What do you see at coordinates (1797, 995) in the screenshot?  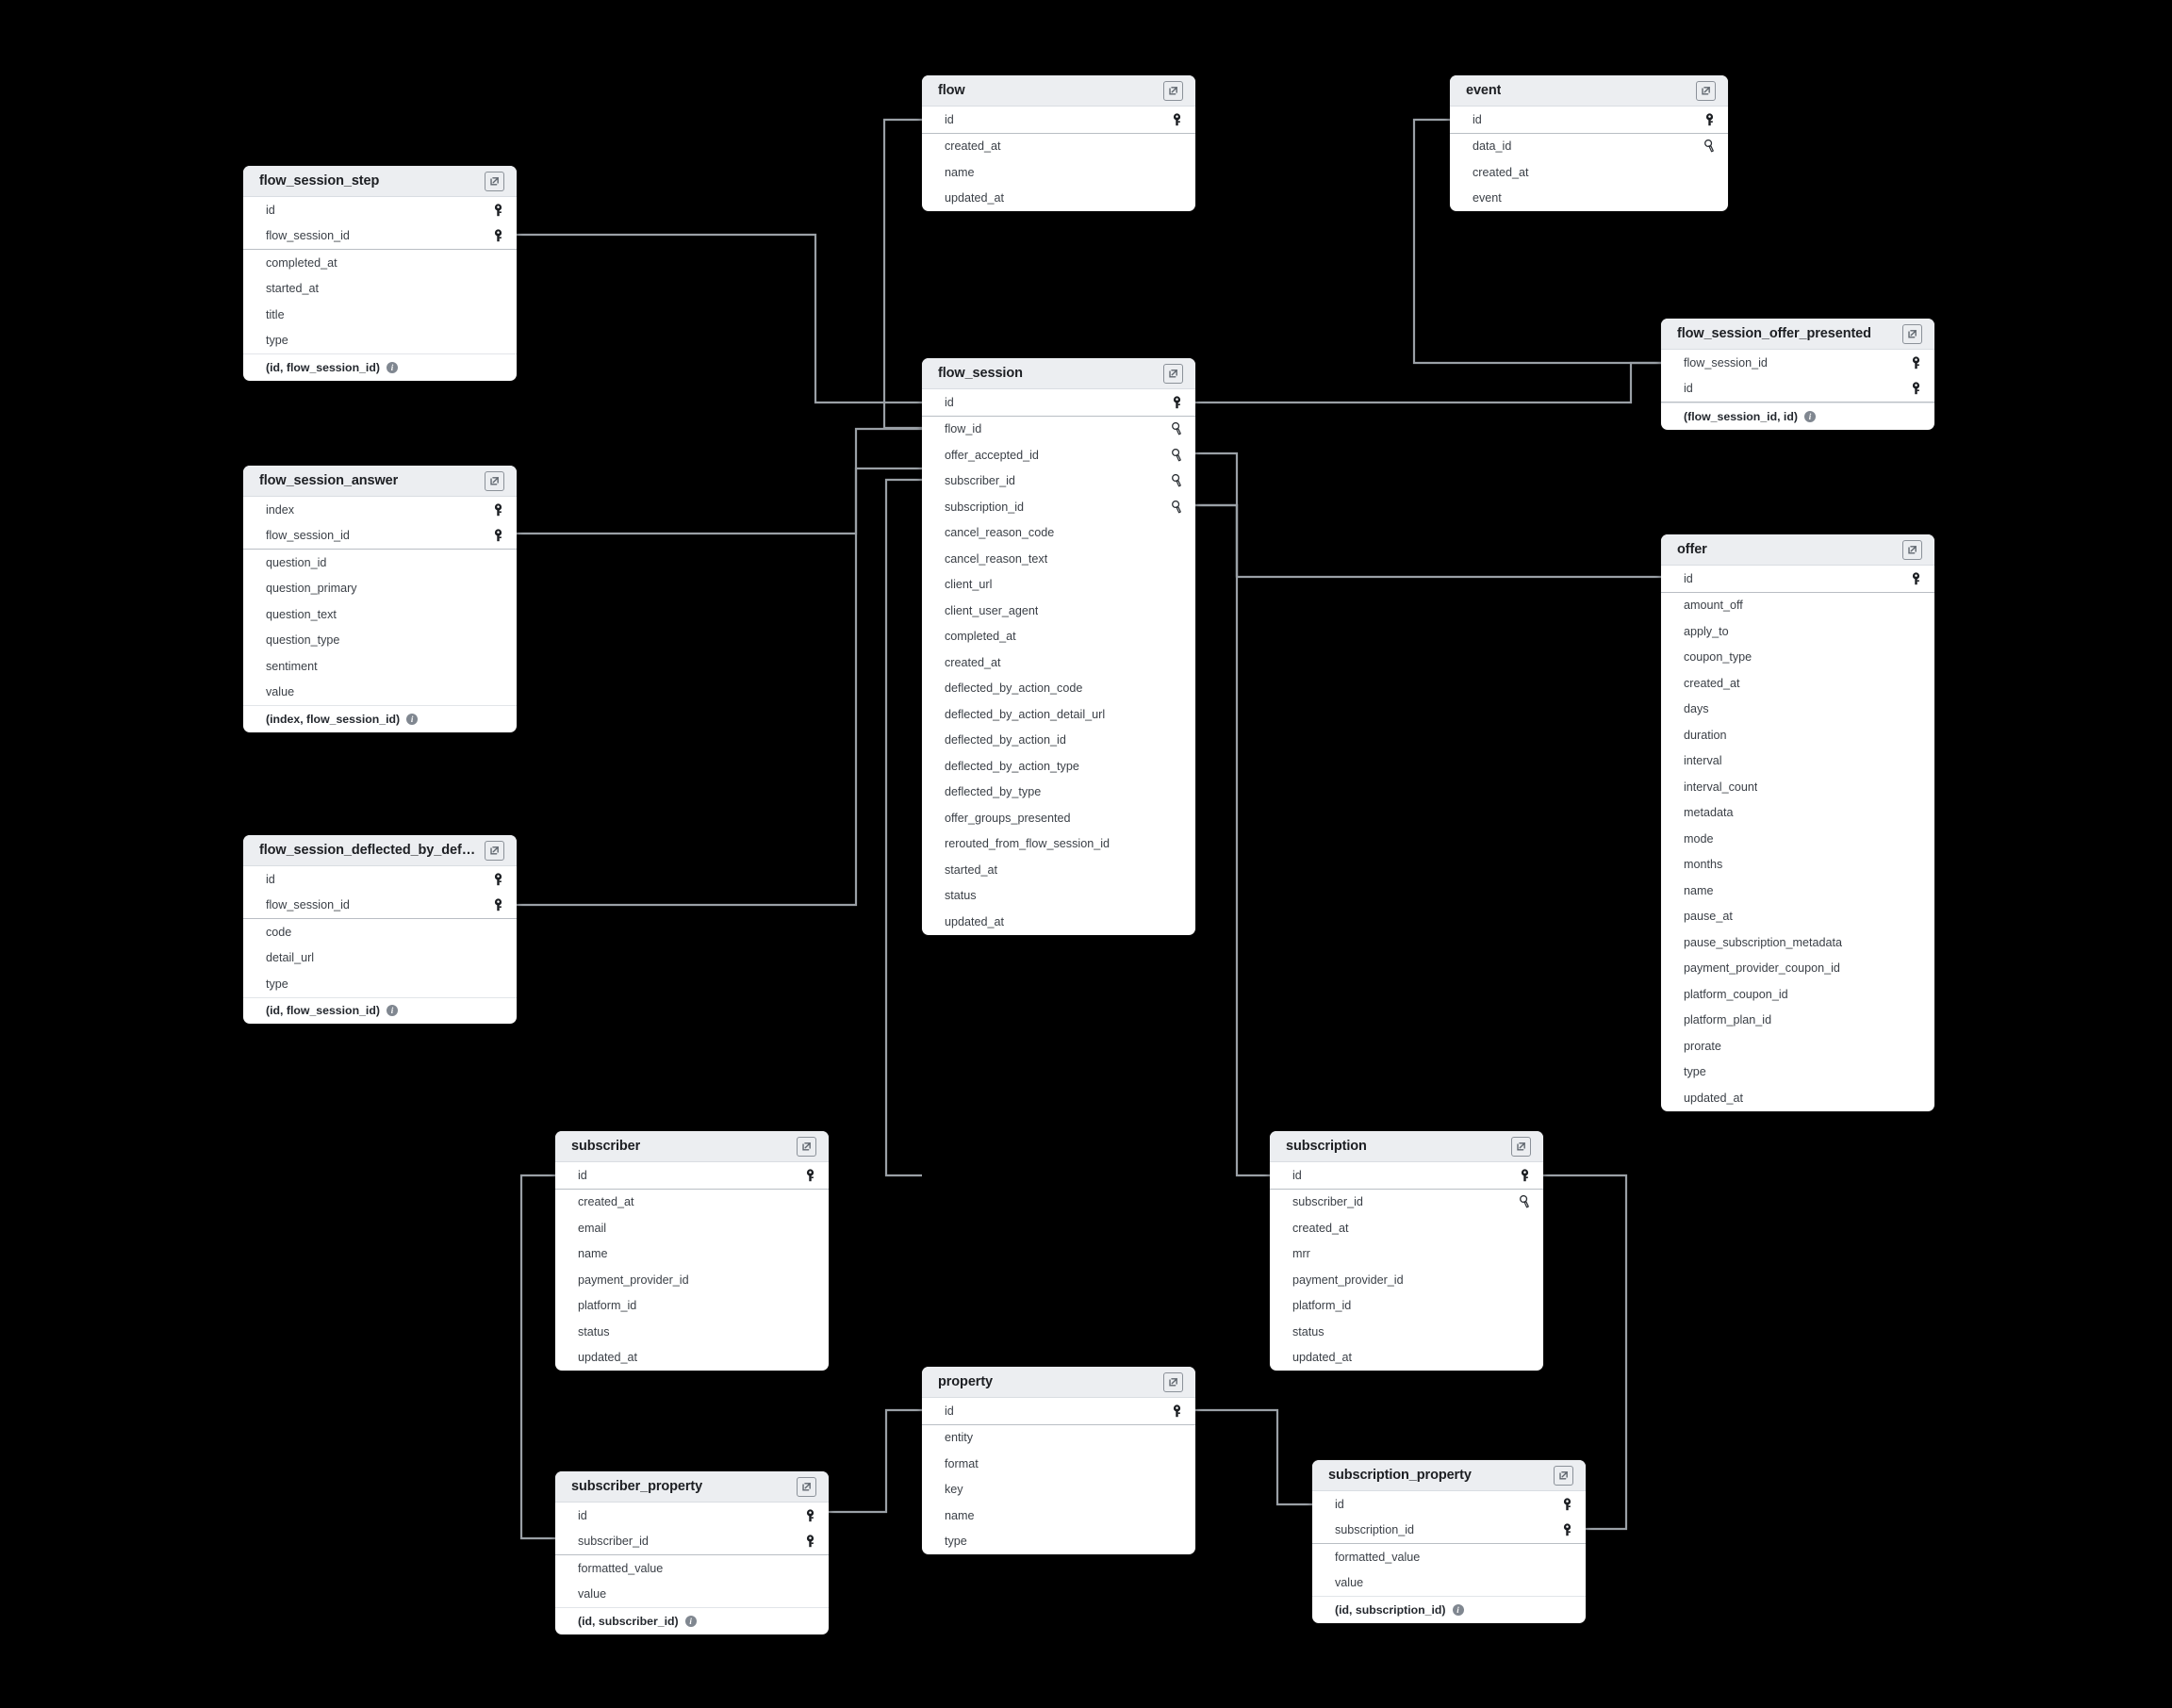 I see `field-row: platform_coupon_id` at bounding box center [1797, 995].